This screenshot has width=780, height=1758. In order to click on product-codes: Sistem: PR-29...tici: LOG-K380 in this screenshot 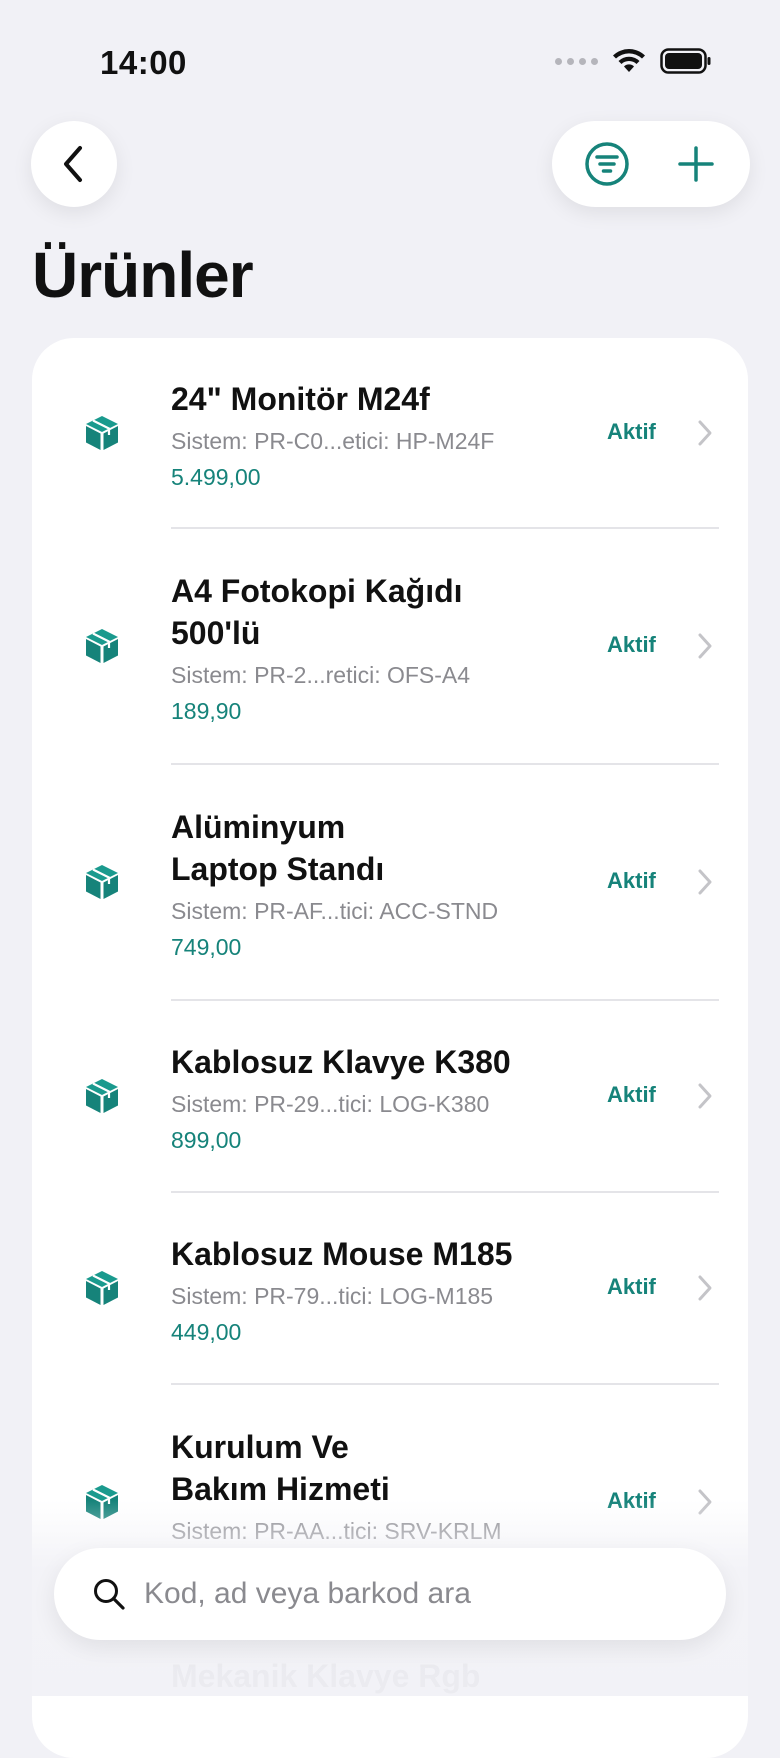, I will do `click(330, 1104)`.